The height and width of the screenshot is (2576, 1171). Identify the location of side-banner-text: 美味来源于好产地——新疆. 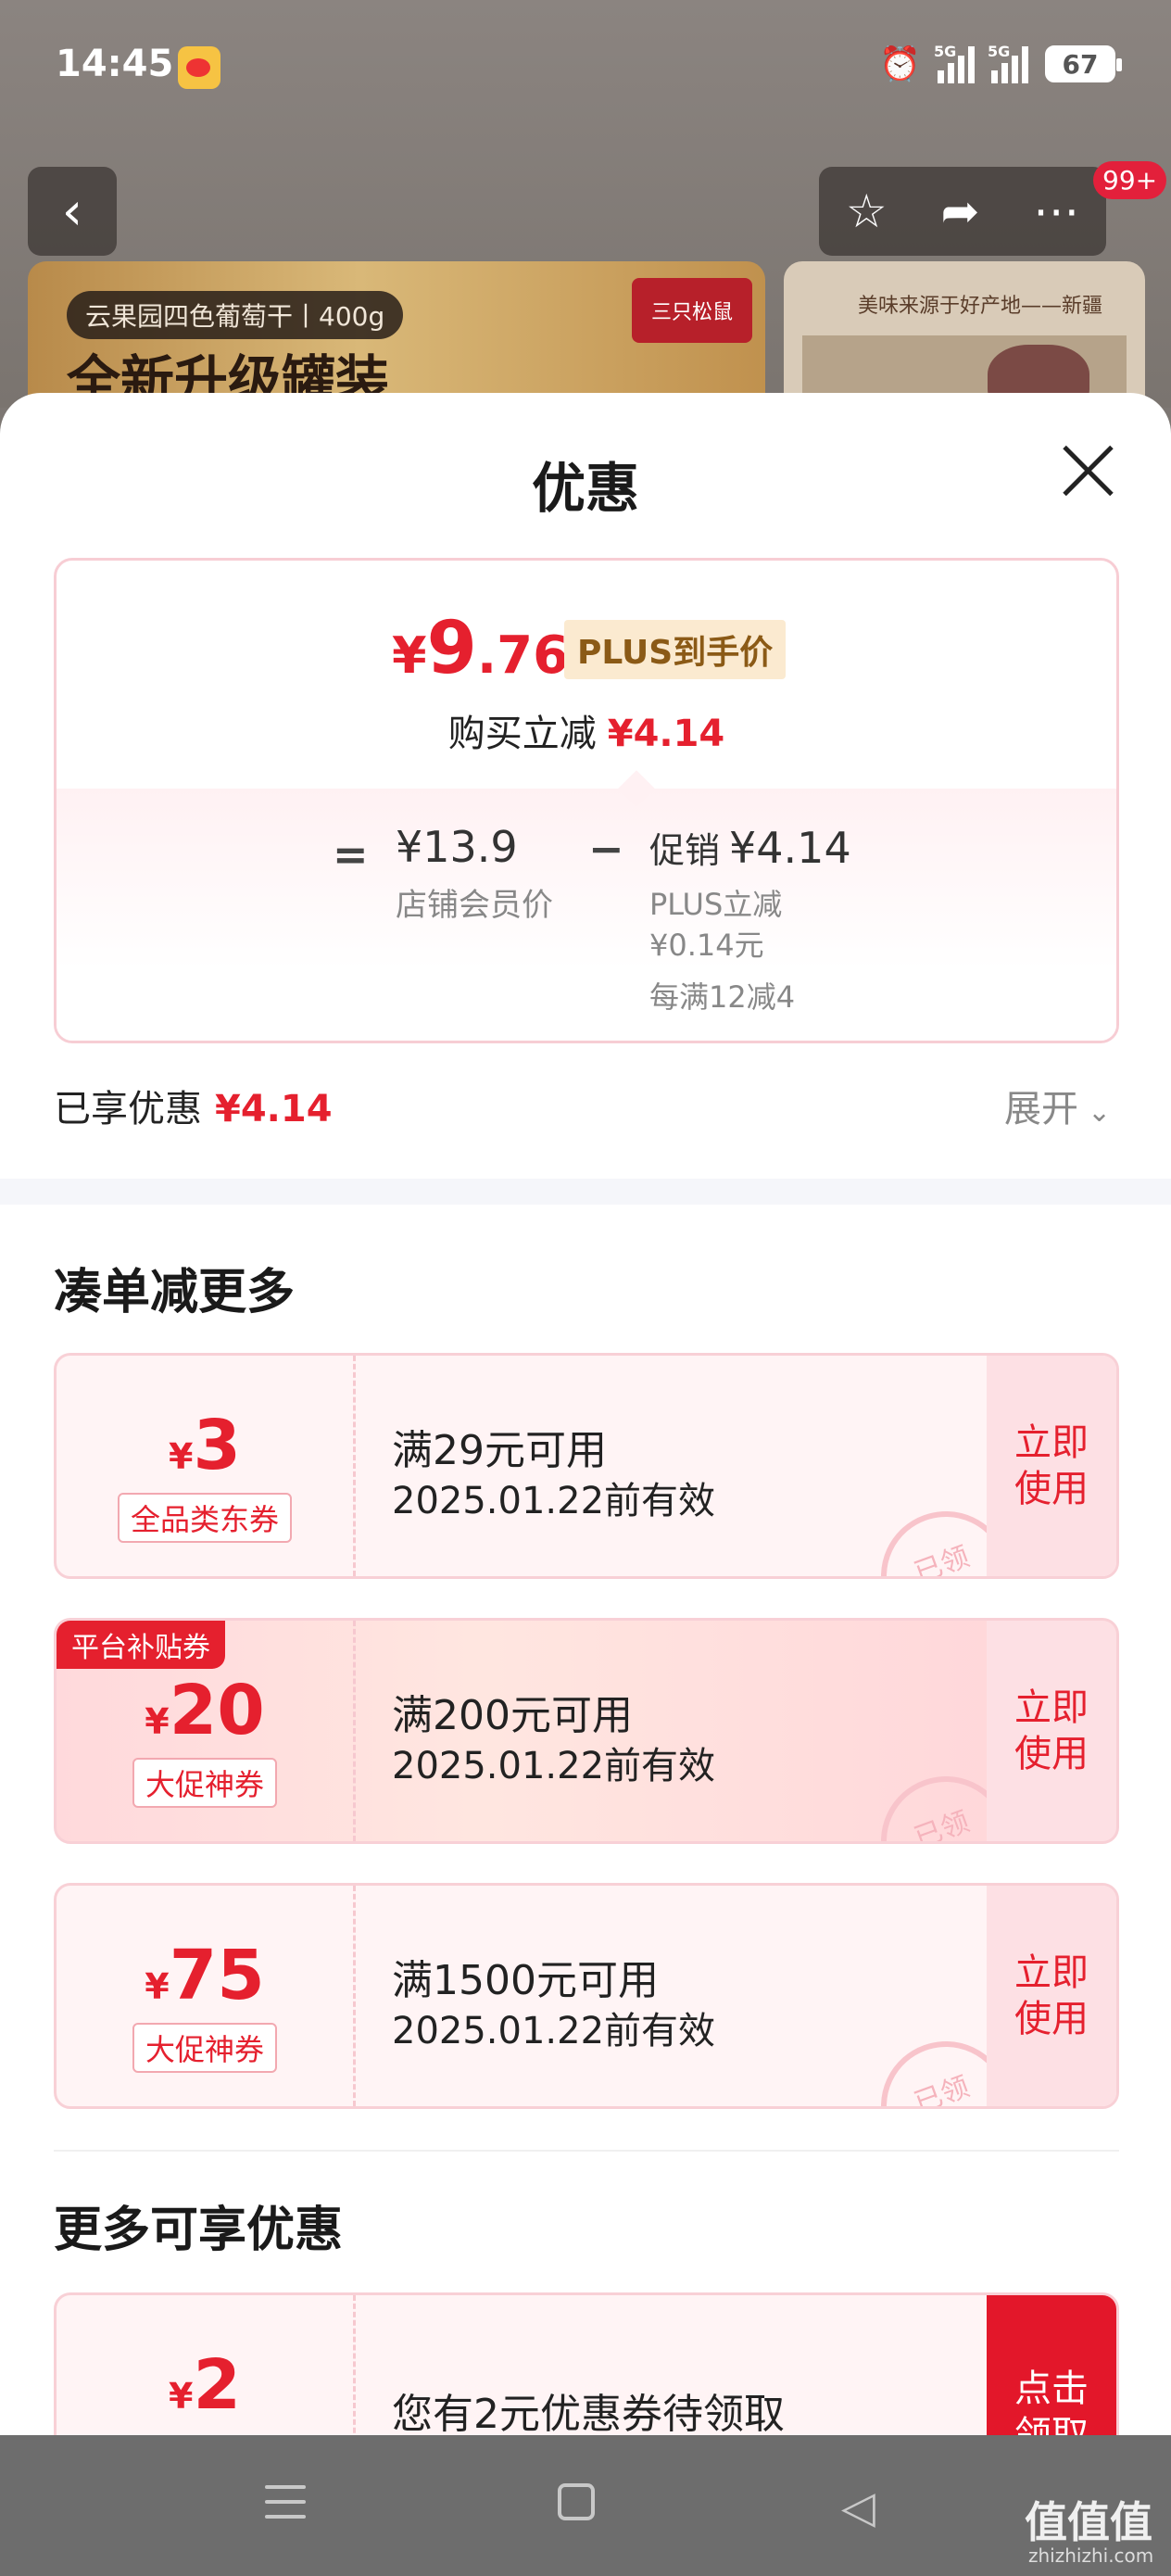
(981, 306).